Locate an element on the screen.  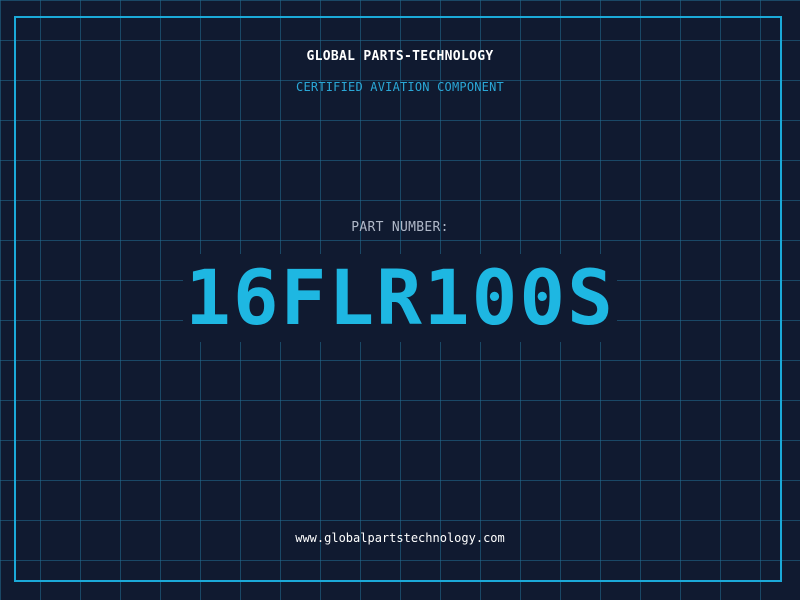
part-number-value: 16FLR100S is located at coordinates (400, 297).